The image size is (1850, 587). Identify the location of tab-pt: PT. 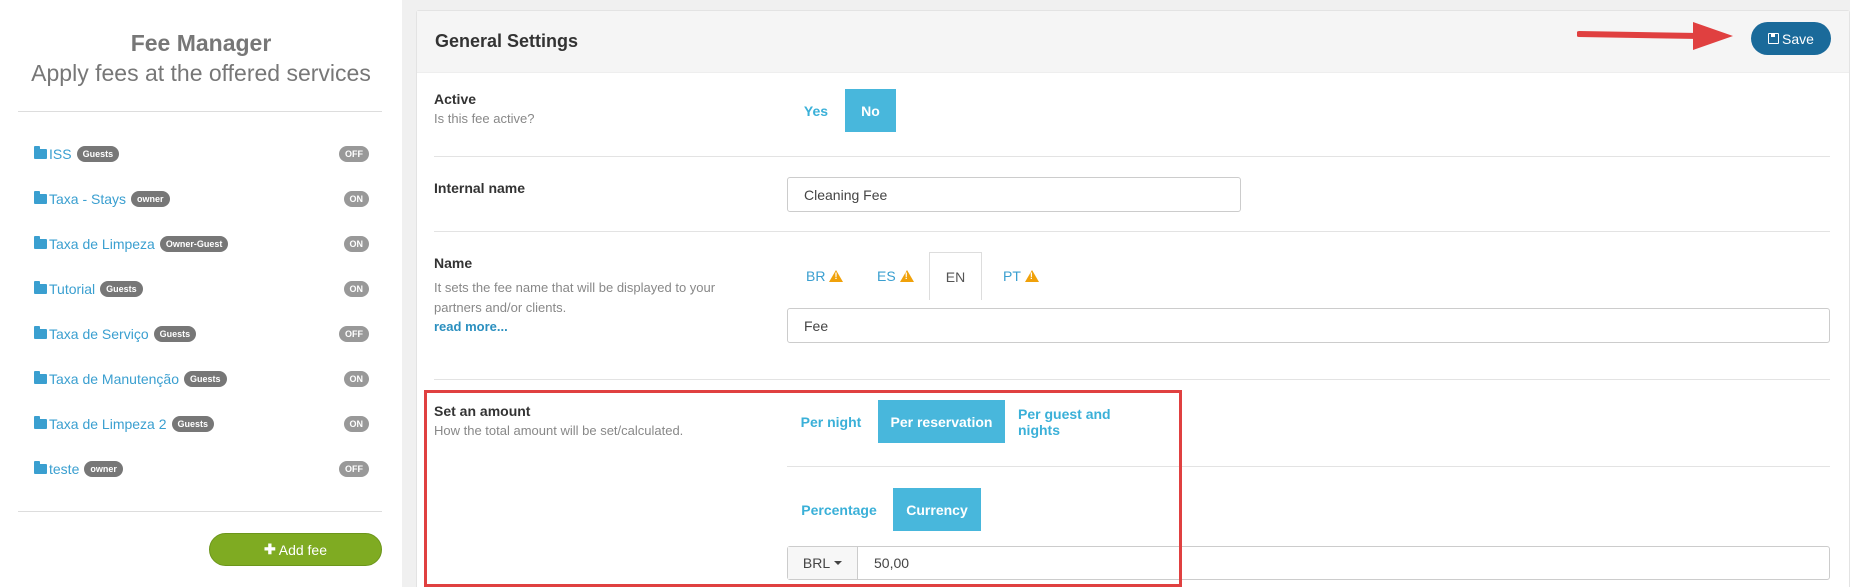
(1021, 276).